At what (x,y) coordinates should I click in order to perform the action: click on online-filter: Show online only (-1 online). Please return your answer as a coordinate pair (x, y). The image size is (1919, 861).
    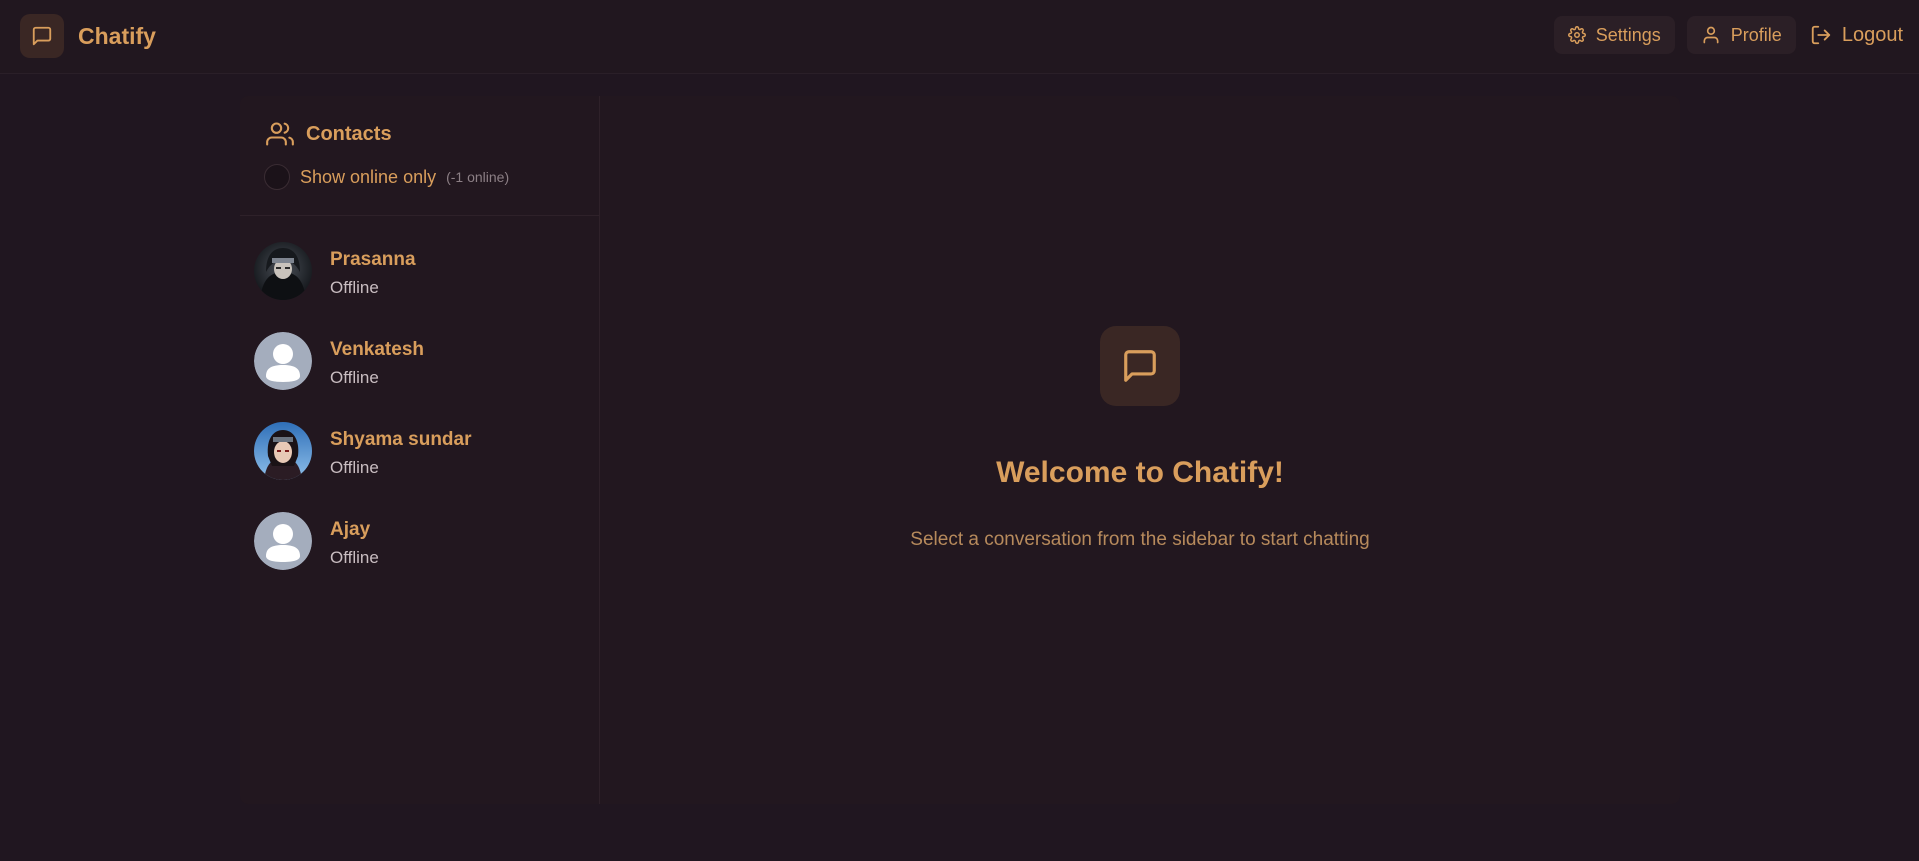
    Looking at the image, I should click on (386, 177).